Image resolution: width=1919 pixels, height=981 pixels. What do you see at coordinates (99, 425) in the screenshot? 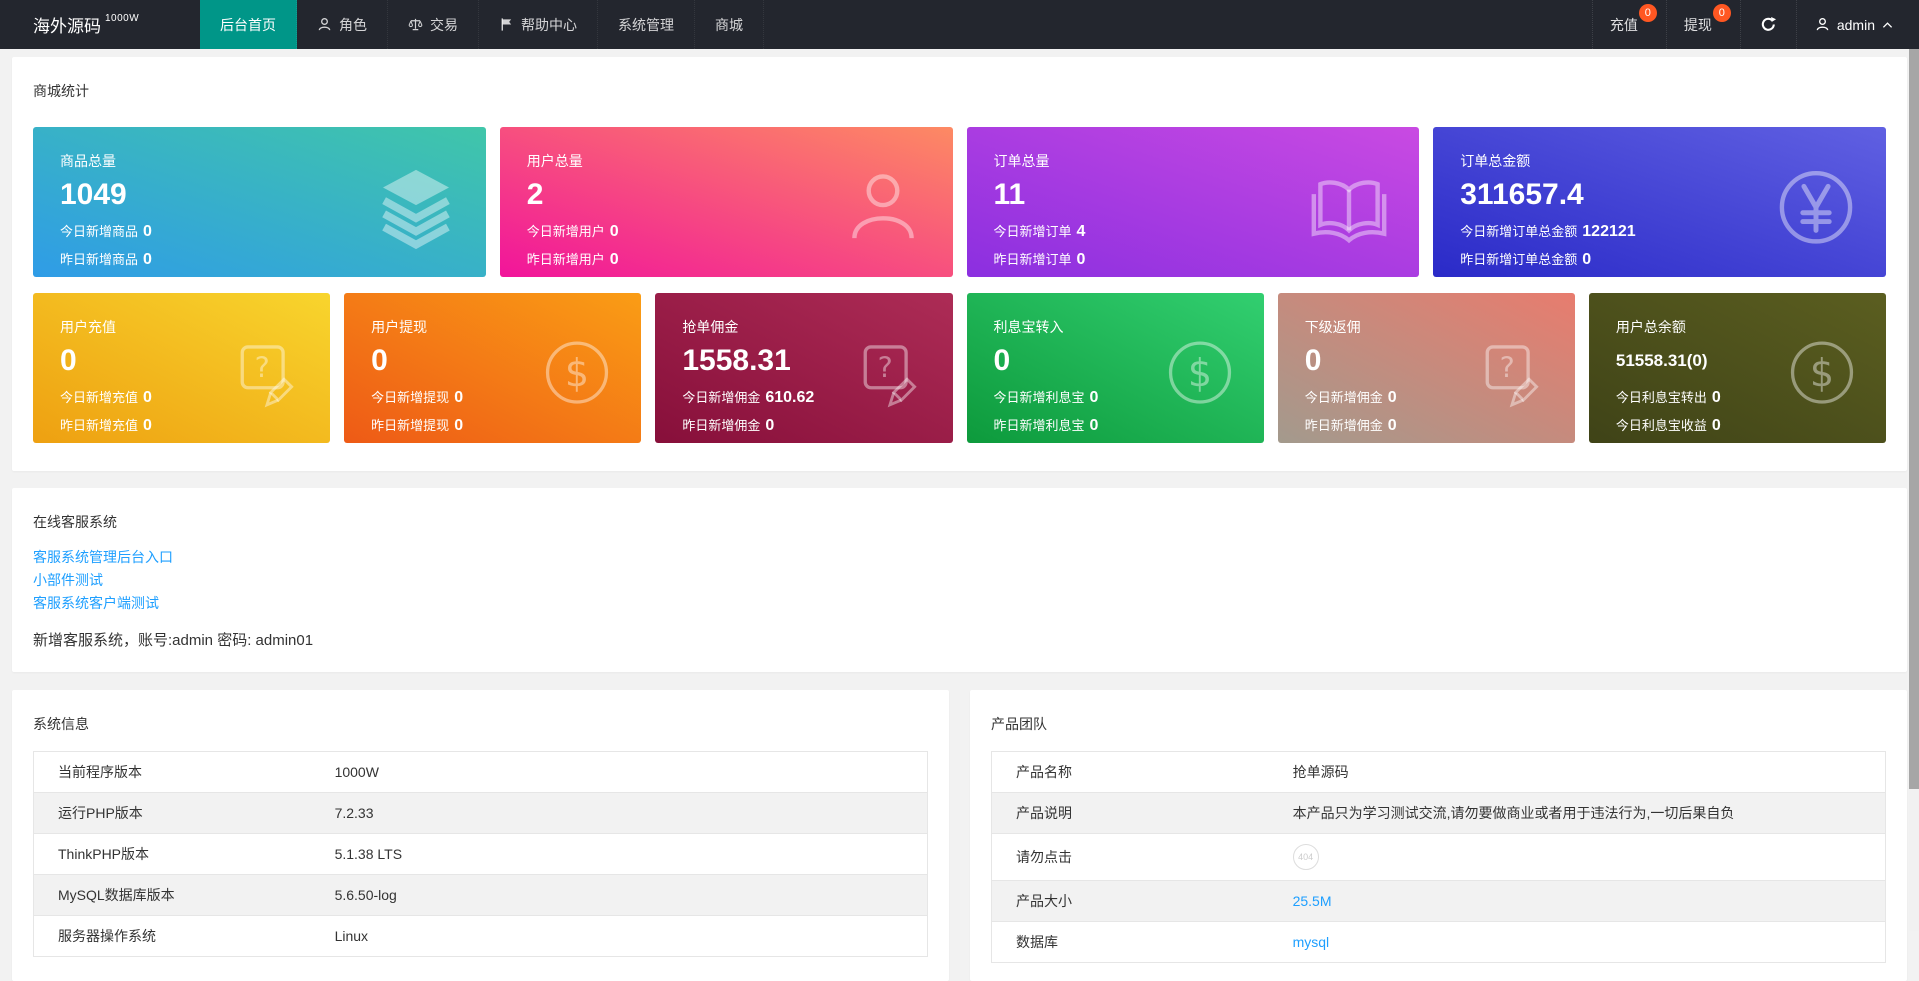
I see `stat-card-subline-label: 昨日新增充值` at bounding box center [99, 425].